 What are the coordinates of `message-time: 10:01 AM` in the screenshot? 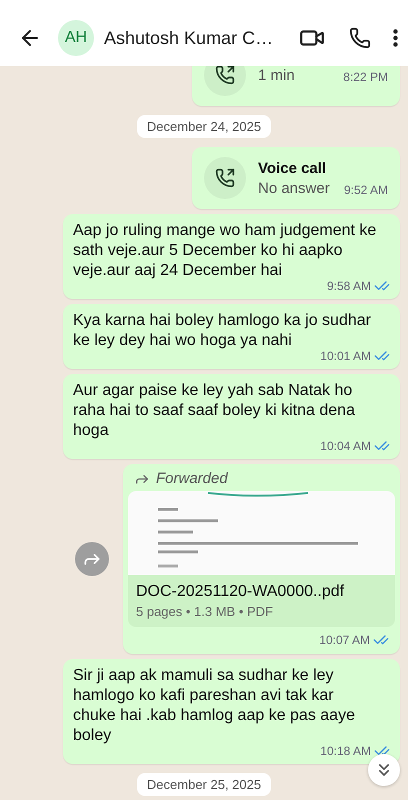 It's located at (345, 356).